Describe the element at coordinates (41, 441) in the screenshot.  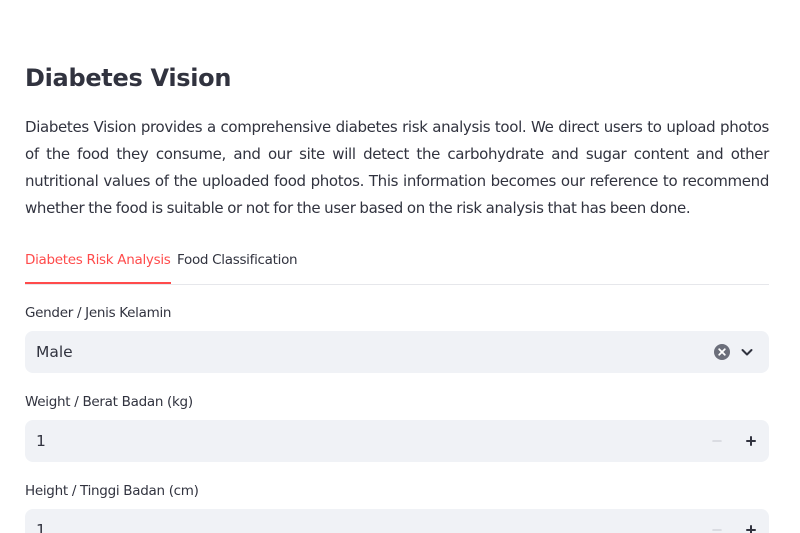
I see `weight-value: 1` at that location.